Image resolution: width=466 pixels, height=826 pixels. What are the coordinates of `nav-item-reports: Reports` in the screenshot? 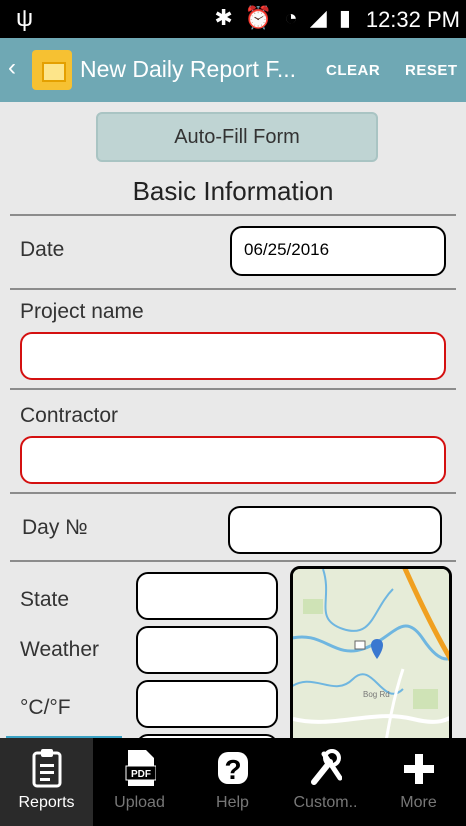 It's located at (46, 782).